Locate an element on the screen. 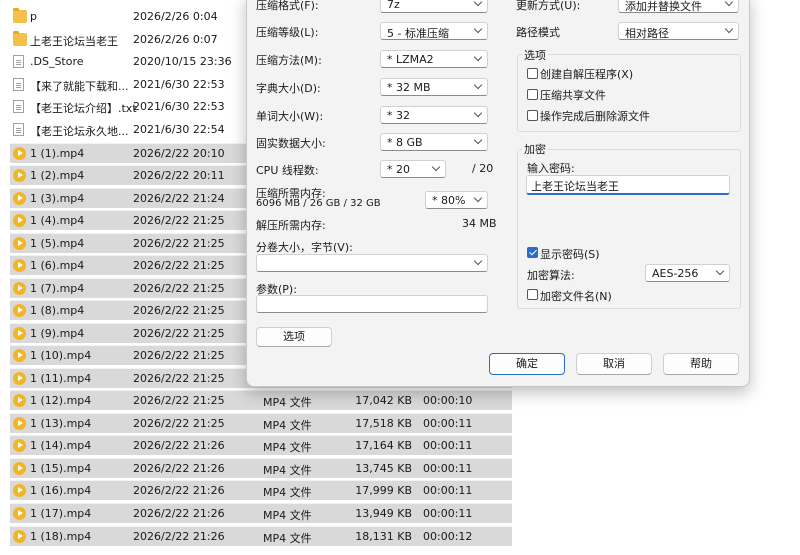  file-date: 2021/6/30 22:53 is located at coordinates (179, 84).